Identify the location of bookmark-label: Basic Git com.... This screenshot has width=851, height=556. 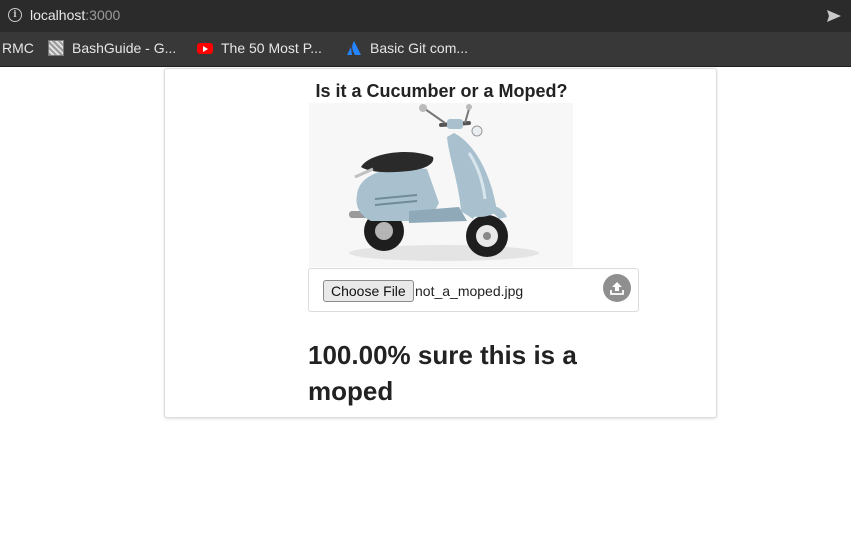
(419, 48).